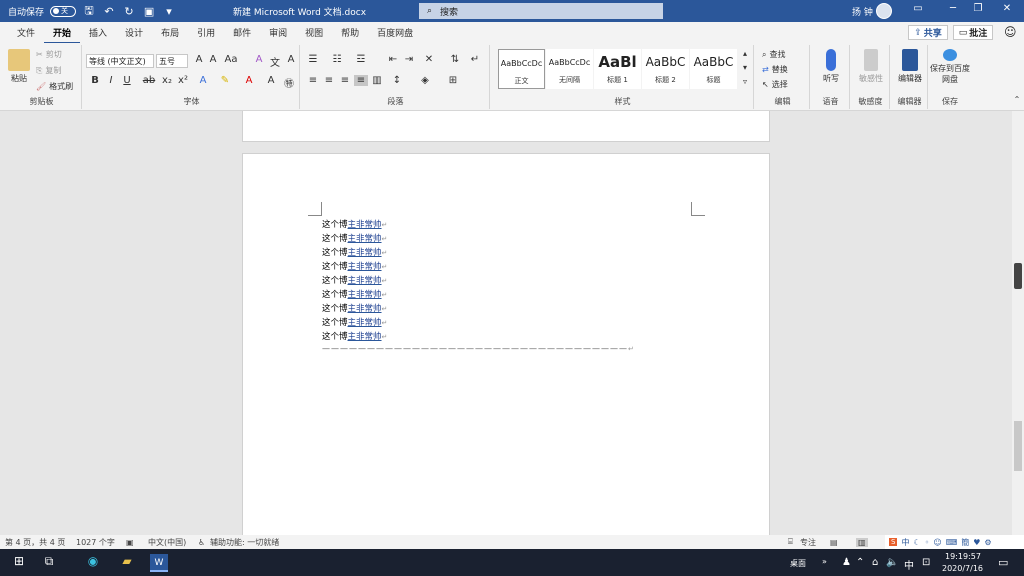 This screenshot has height=576, width=1024. Describe the element at coordinates (231, 59) in the screenshot. I see `change-case-icon: Aa` at that location.